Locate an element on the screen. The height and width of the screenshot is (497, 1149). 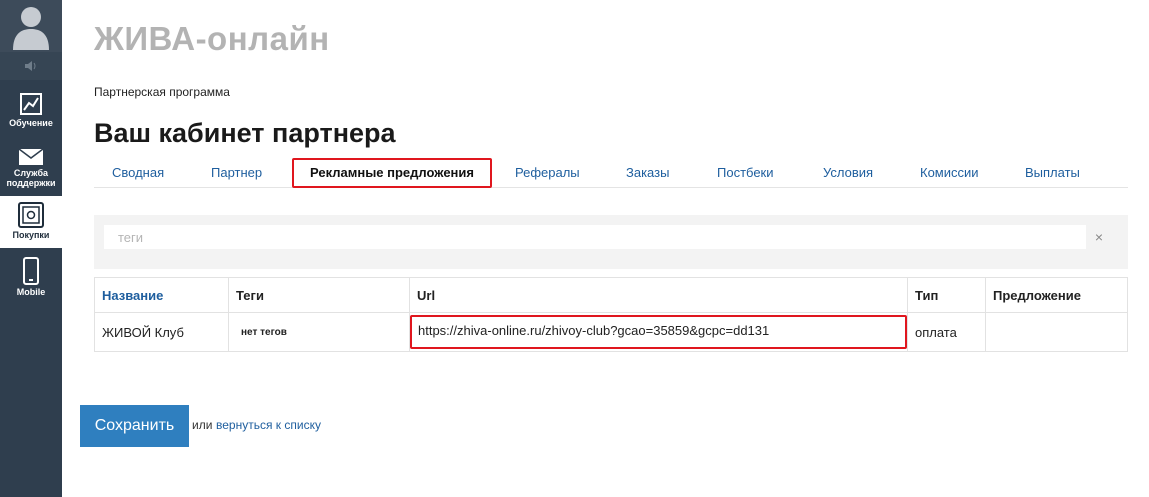
offer-tags: нет тегов is located at coordinates (319, 332).